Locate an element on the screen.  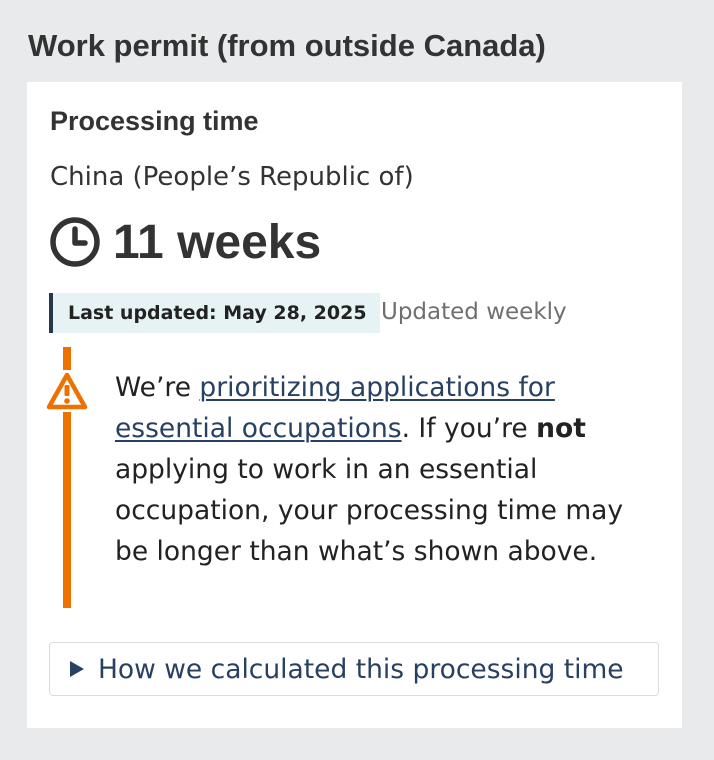
warning-icon is located at coordinates (67, 391).